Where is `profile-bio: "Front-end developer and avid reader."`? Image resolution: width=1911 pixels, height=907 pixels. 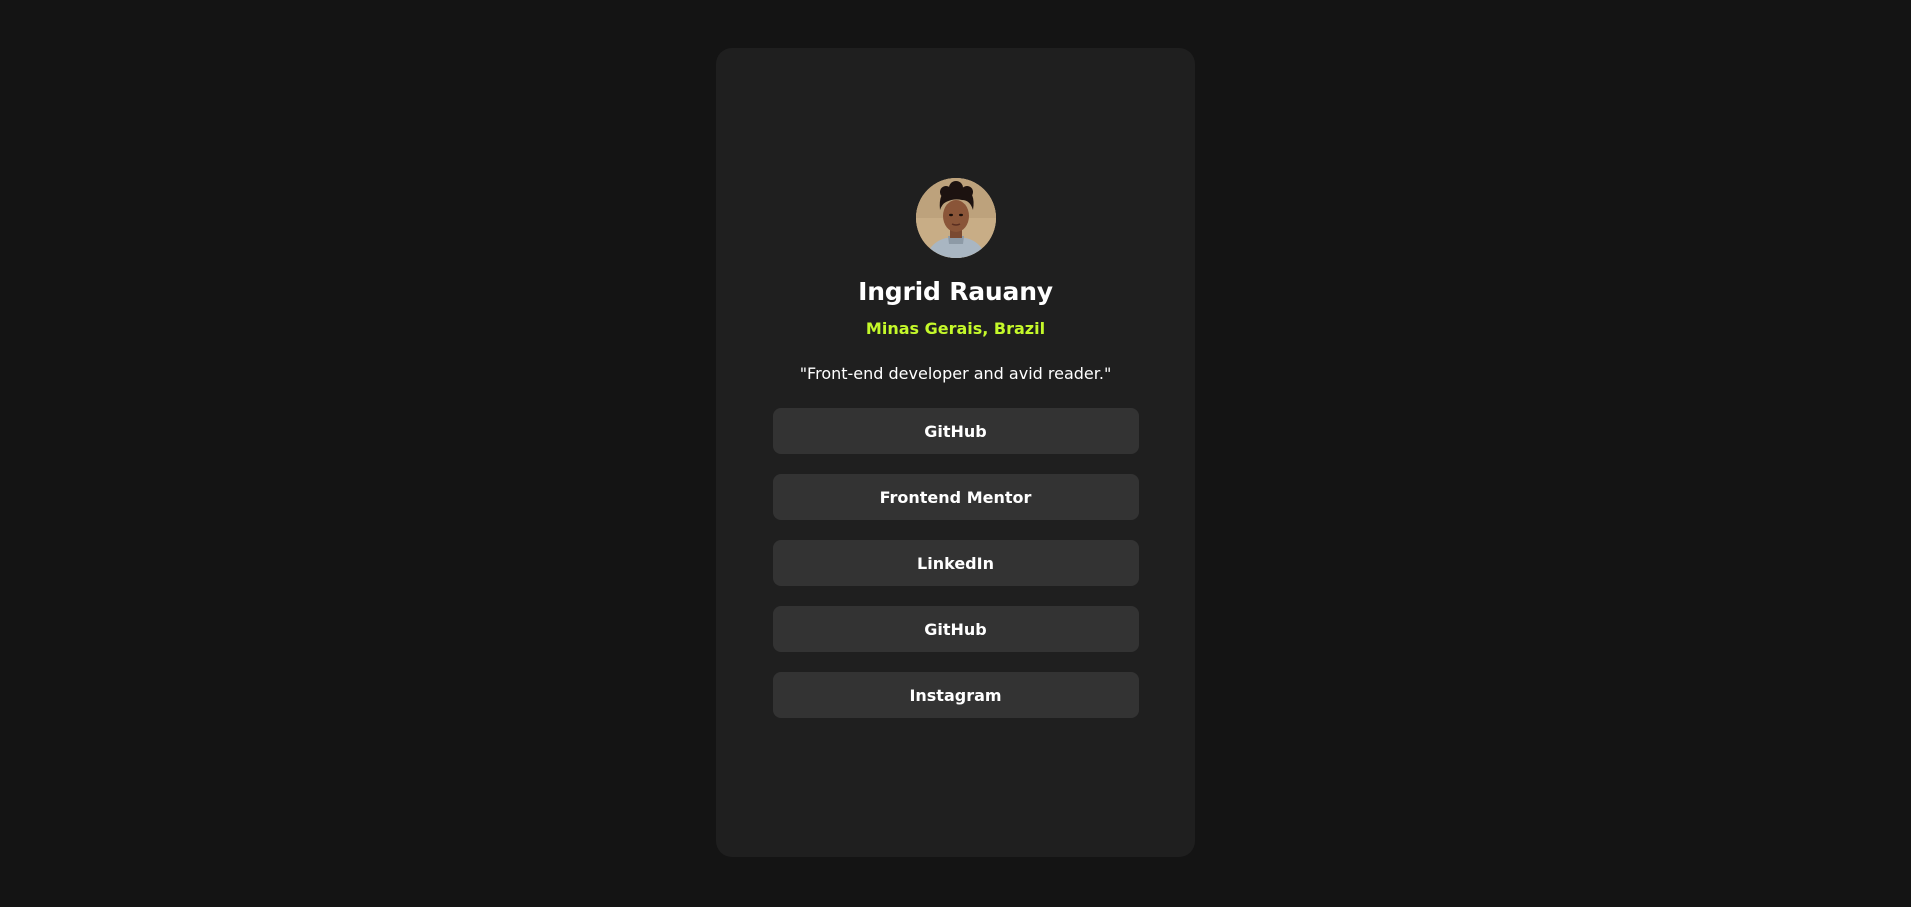 profile-bio: "Front-end developer and avid reader." is located at coordinates (955, 373).